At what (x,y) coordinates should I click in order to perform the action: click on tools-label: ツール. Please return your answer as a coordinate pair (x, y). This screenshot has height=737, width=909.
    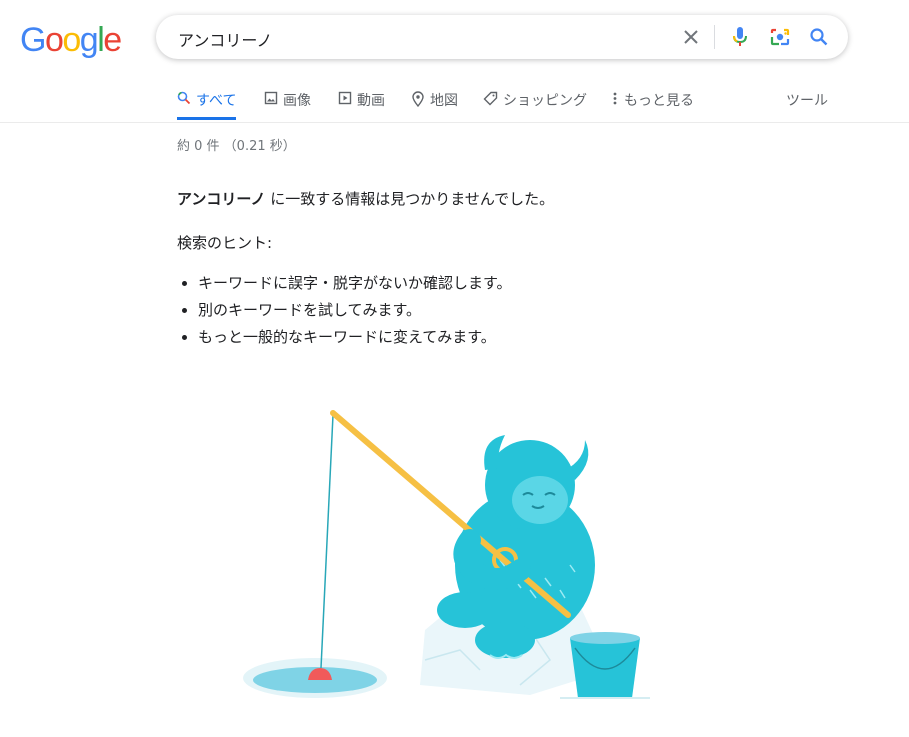
    Looking at the image, I should click on (807, 101).